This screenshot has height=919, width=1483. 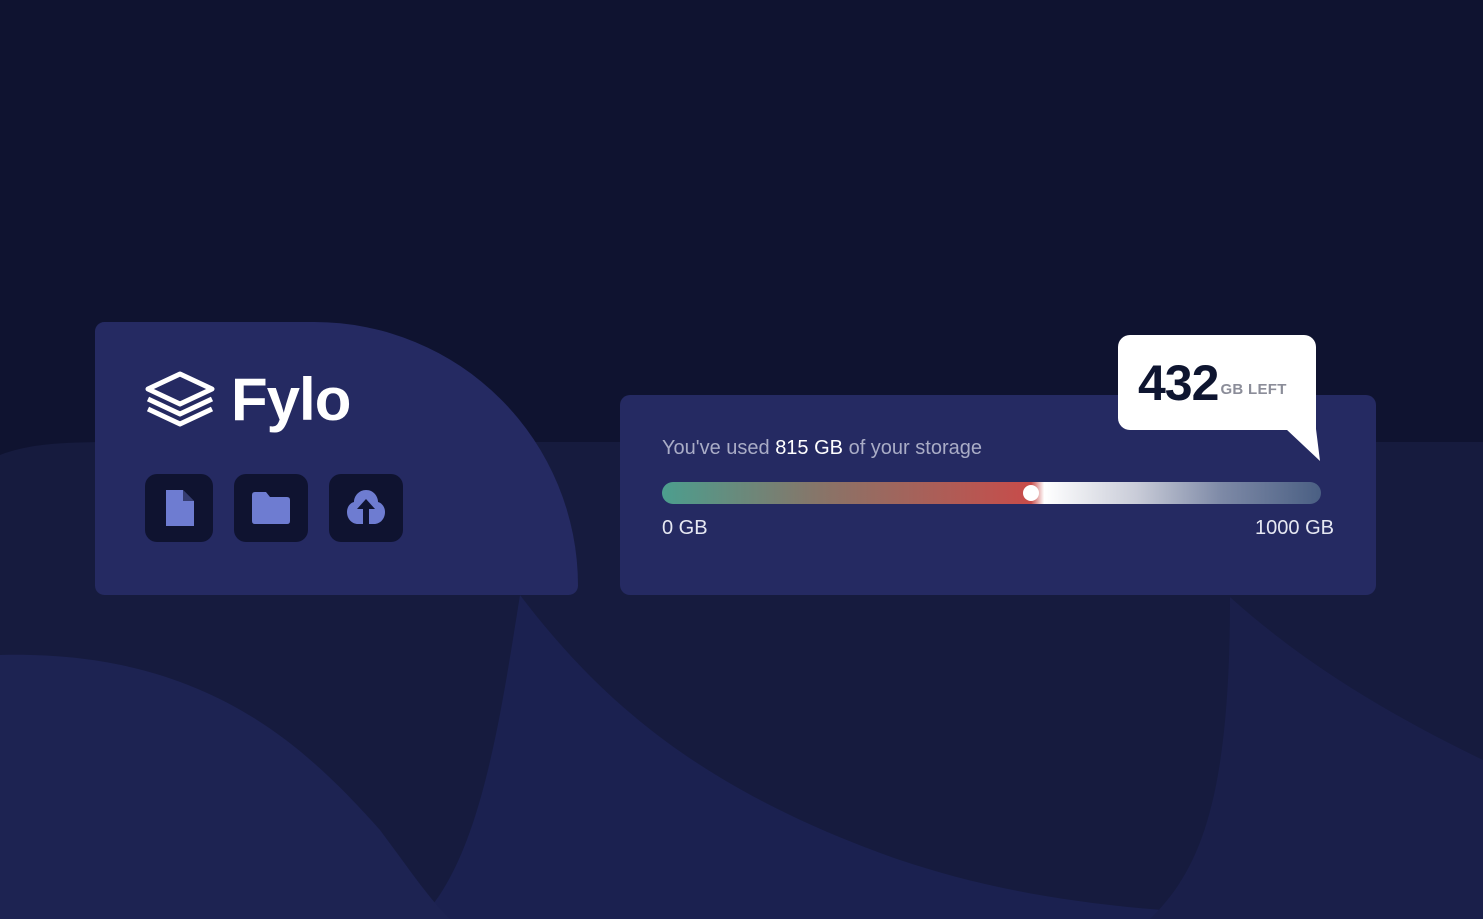 I want to click on upload-button, so click(x=366, y=508).